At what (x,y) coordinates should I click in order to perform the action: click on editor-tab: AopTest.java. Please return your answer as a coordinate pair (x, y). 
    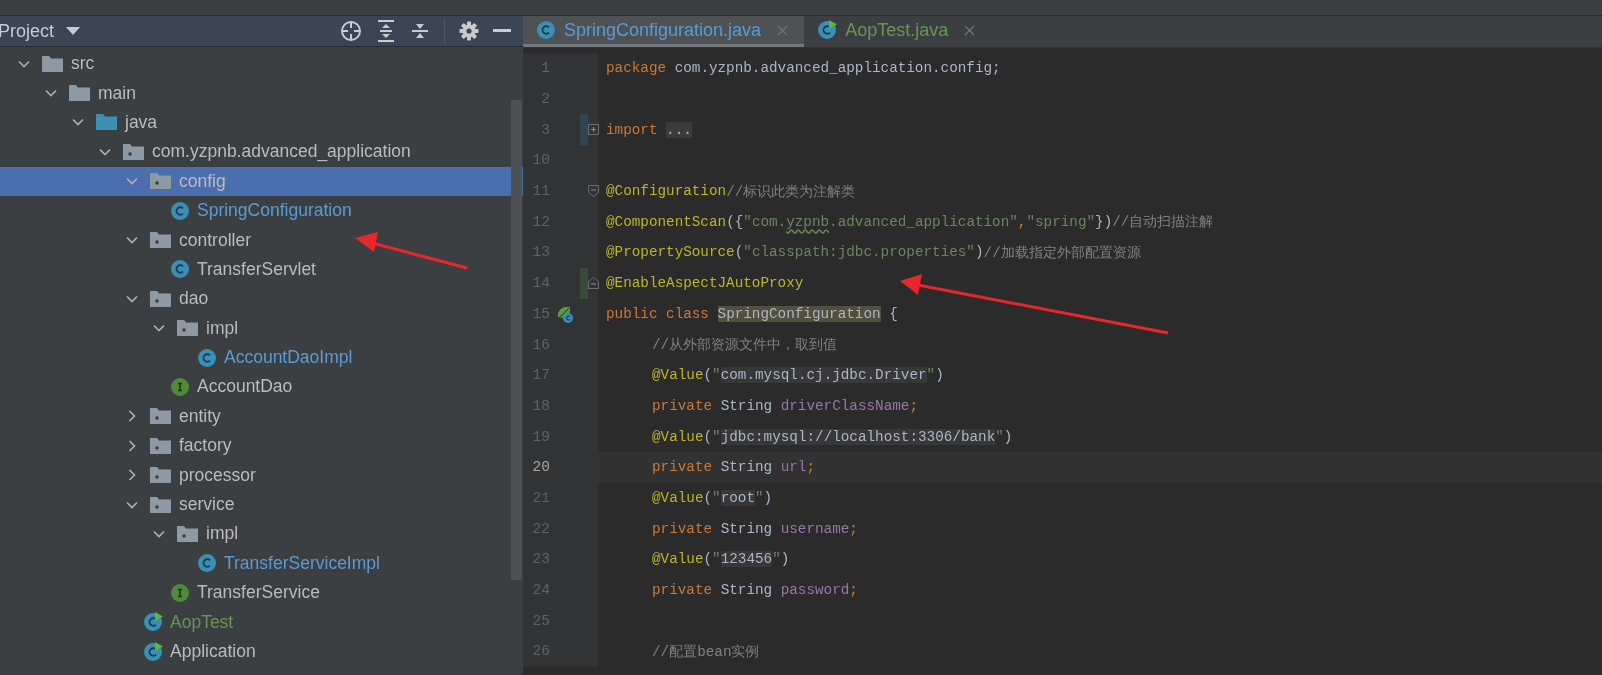
    Looking at the image, I should click on (898, 31).